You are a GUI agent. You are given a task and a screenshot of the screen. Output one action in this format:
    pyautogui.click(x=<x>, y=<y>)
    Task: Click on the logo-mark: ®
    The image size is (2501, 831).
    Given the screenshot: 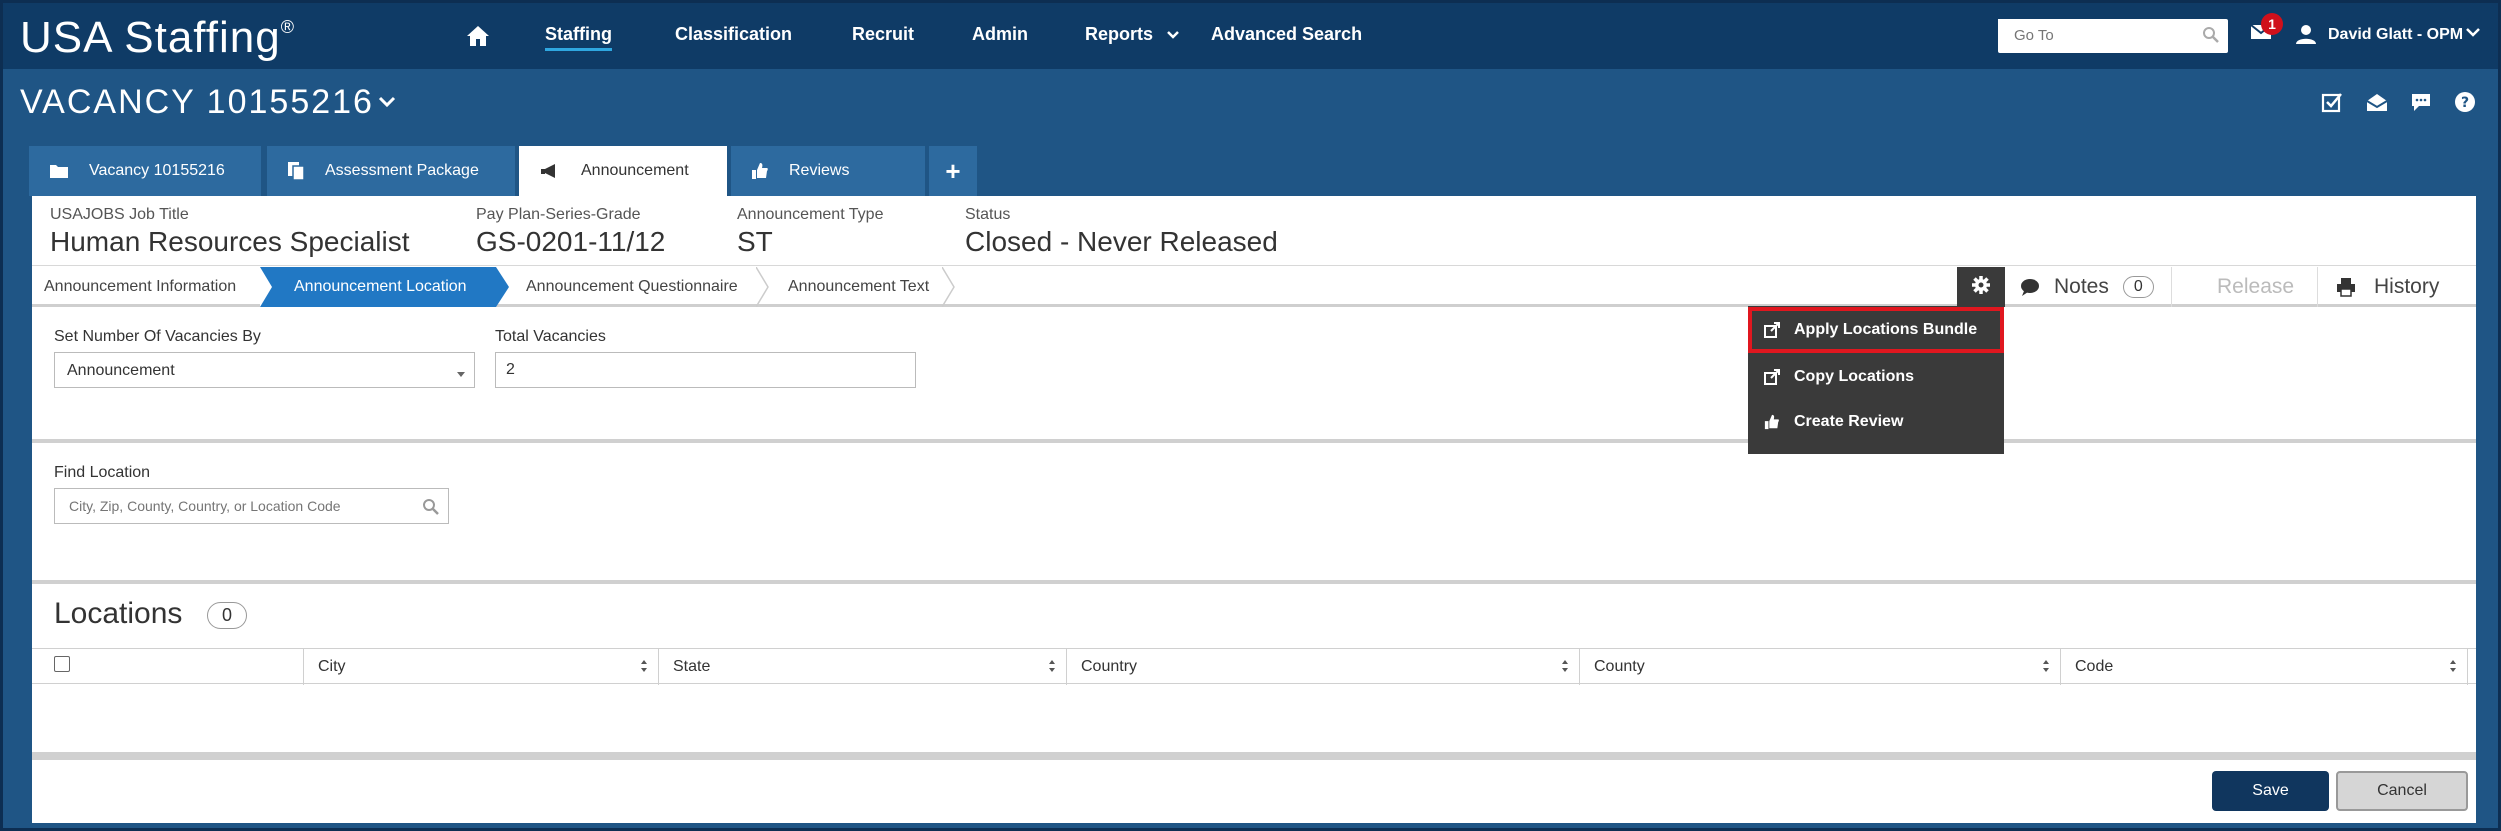 What is the action you would take?
    pyautogui.click(x=287, y=27)
    